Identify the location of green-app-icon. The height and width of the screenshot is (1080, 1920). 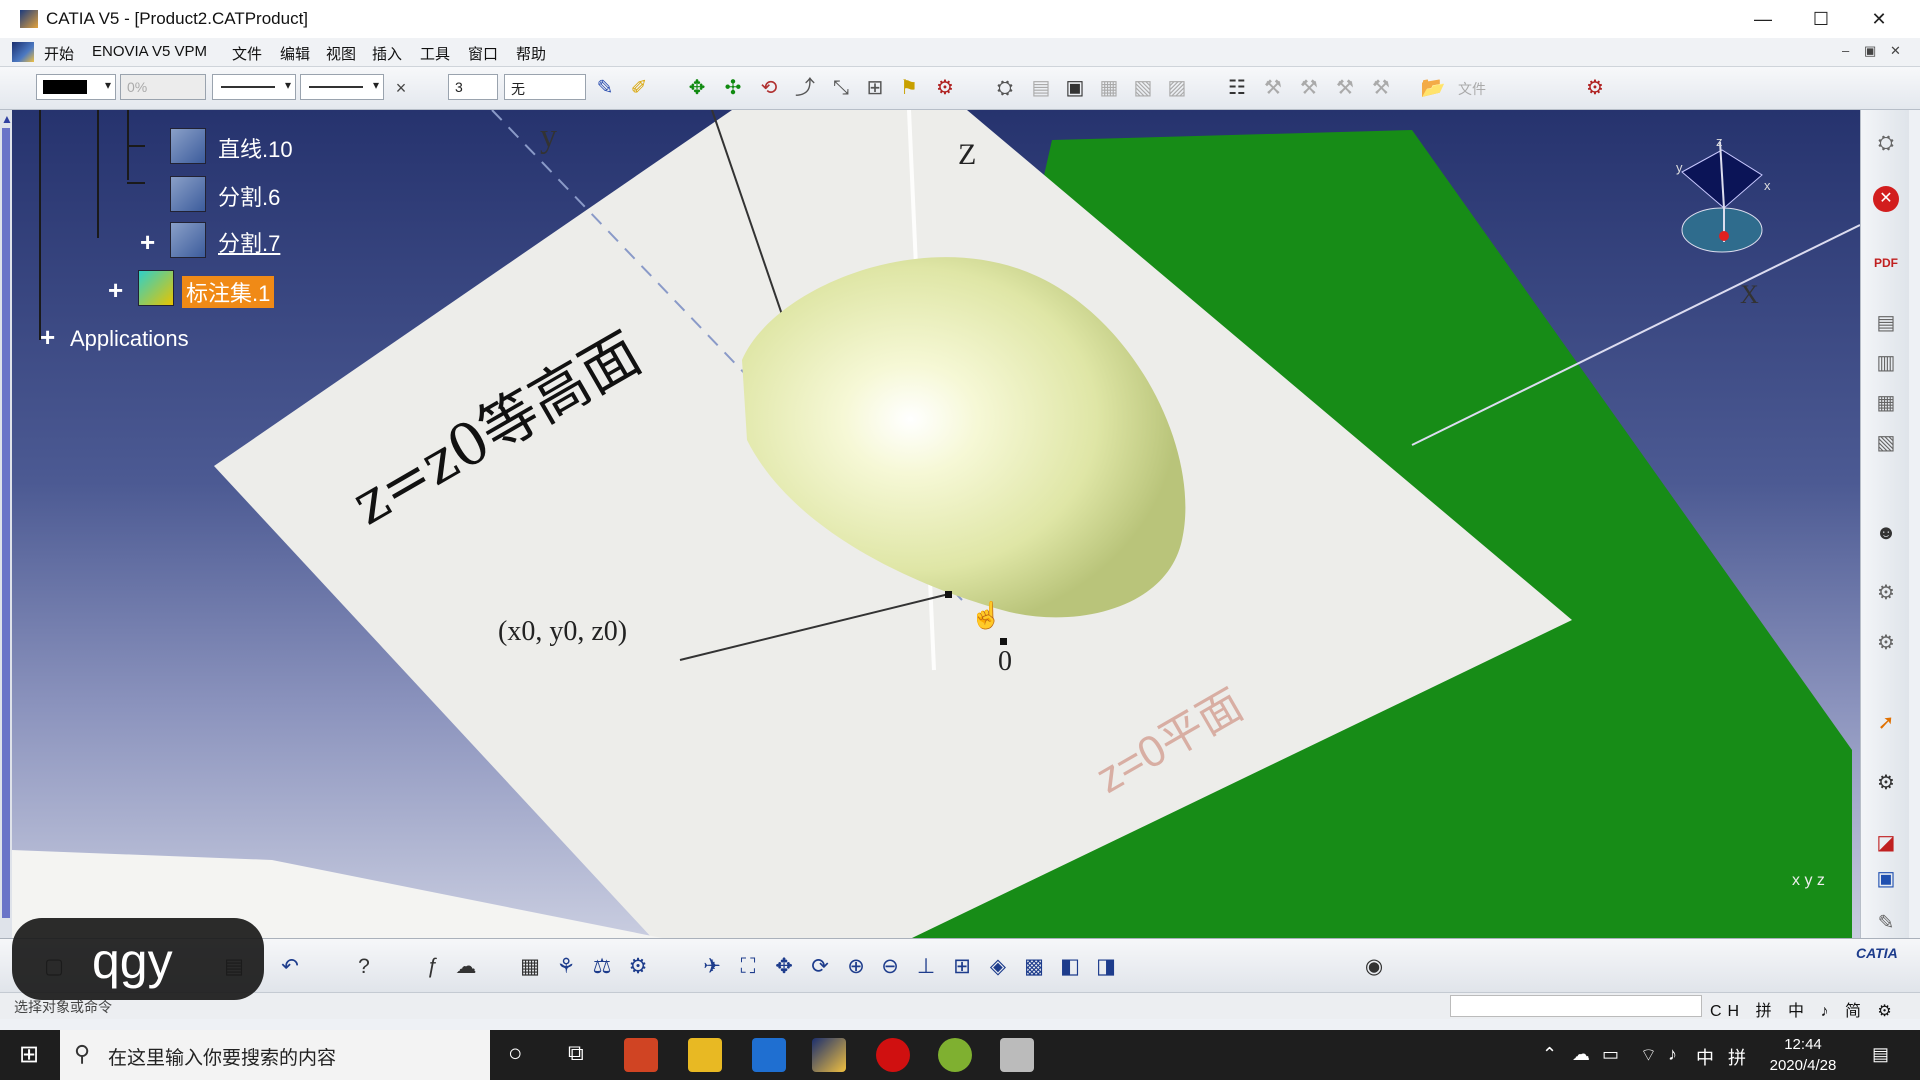
(955, 1055).